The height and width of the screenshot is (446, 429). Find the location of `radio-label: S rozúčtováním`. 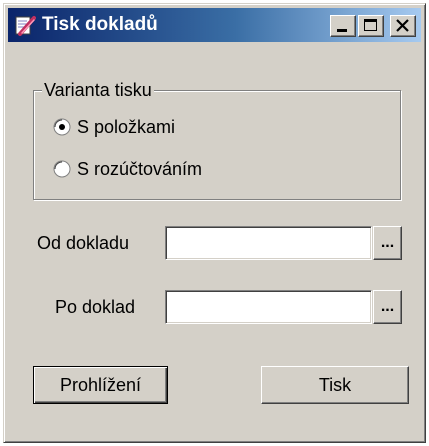

radio-label: S rozúčtováním is located at coordinates (140, 169).